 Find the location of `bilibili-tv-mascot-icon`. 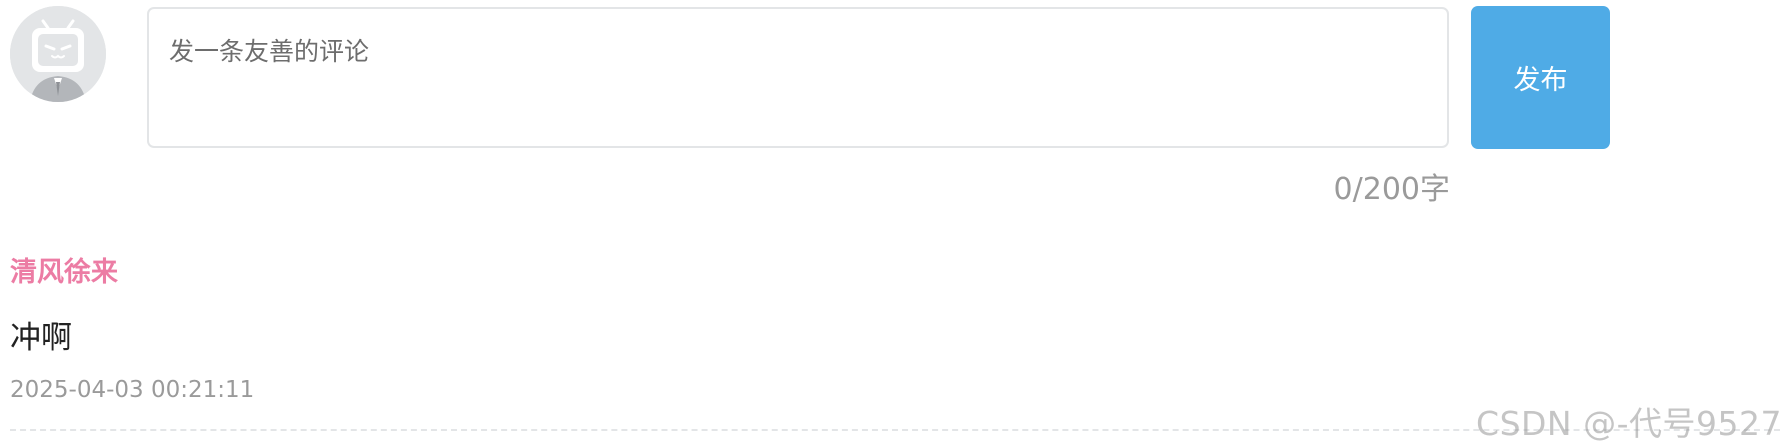

bilibili-tv-mascot-icon is located at coordinates (58, 54).